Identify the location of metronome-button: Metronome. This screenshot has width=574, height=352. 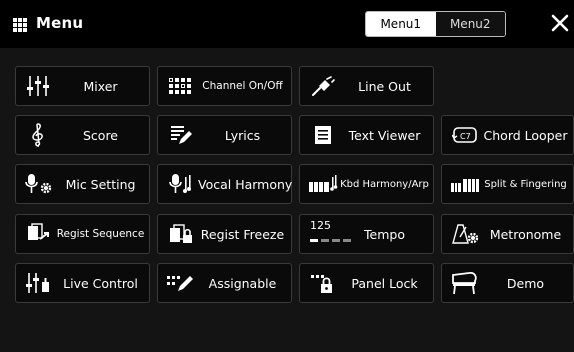
(507, 234).